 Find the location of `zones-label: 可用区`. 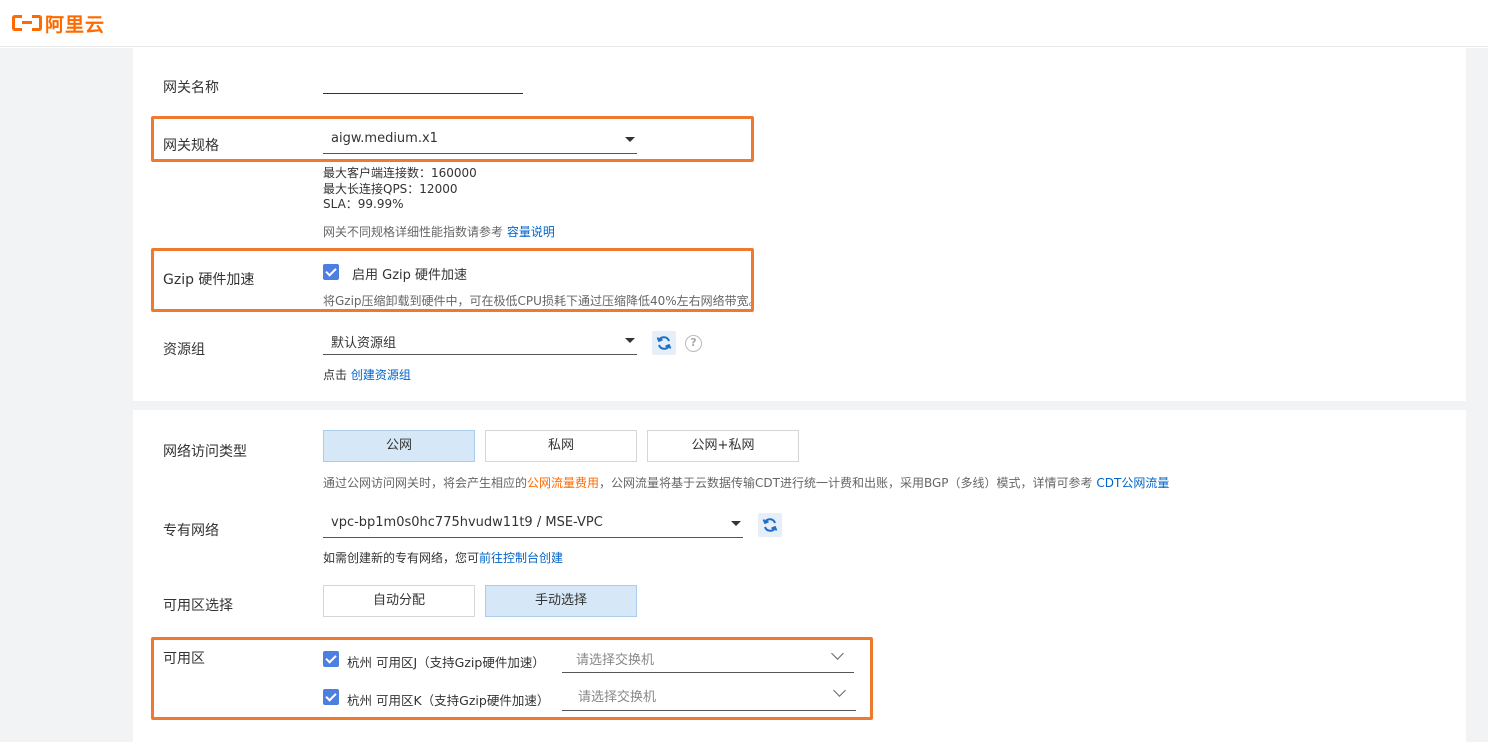

zones-label: 可用区 is located at coordinates (184, 659).